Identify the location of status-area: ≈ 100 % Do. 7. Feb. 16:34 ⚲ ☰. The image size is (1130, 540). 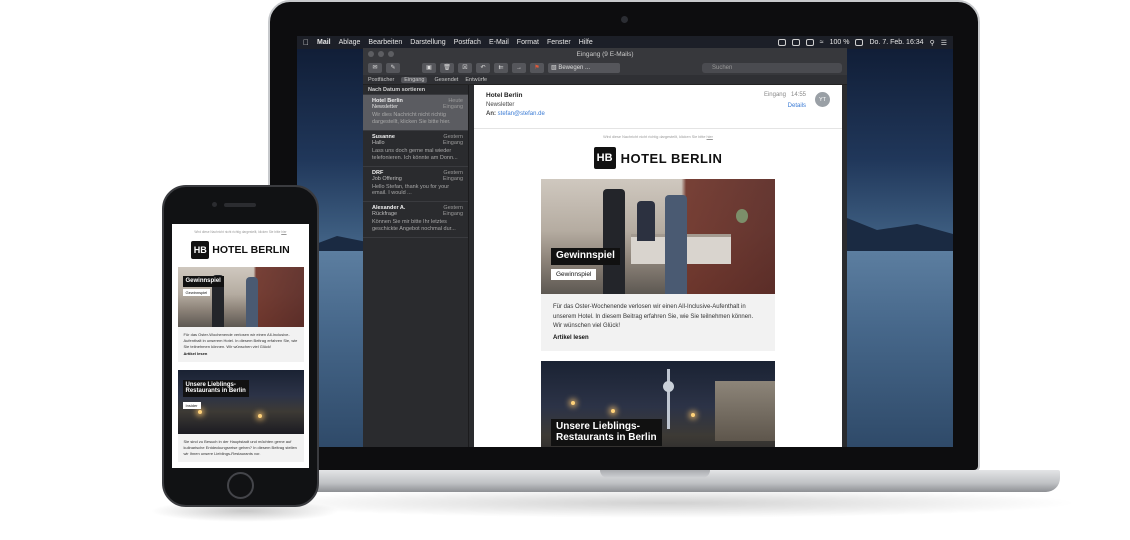
(862, 43).